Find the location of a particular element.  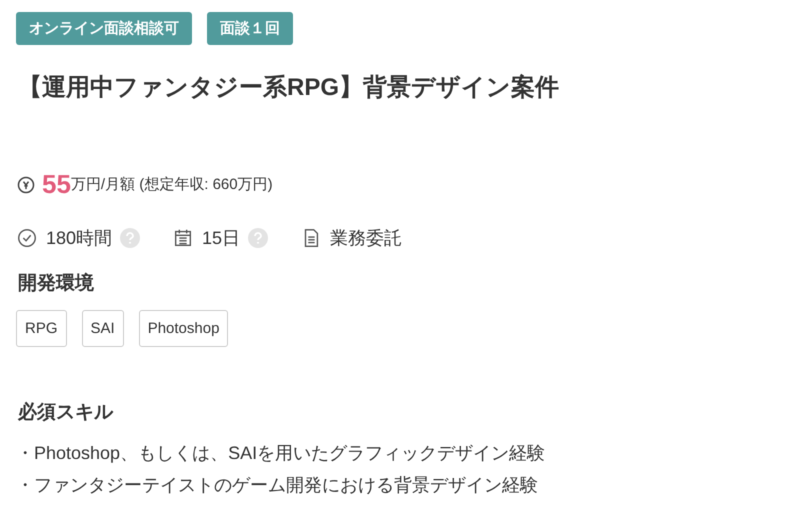

yen-icon is located at coordinates (26, 184).